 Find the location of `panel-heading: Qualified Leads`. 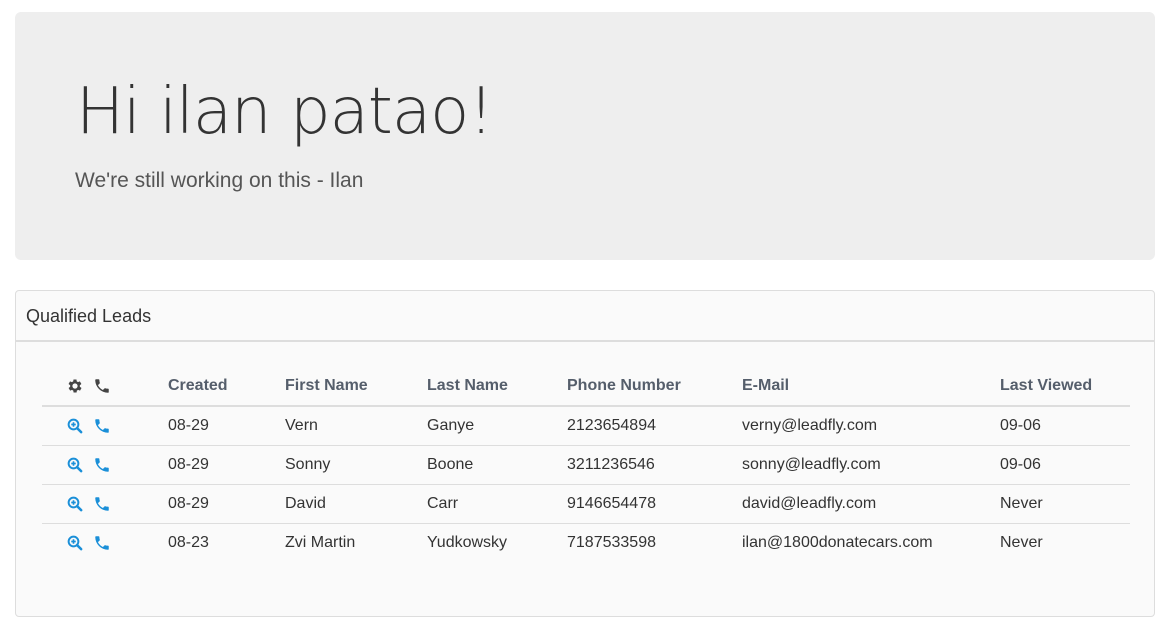

panel-heading: Qualified Leads is located at coordinates (585, 316).